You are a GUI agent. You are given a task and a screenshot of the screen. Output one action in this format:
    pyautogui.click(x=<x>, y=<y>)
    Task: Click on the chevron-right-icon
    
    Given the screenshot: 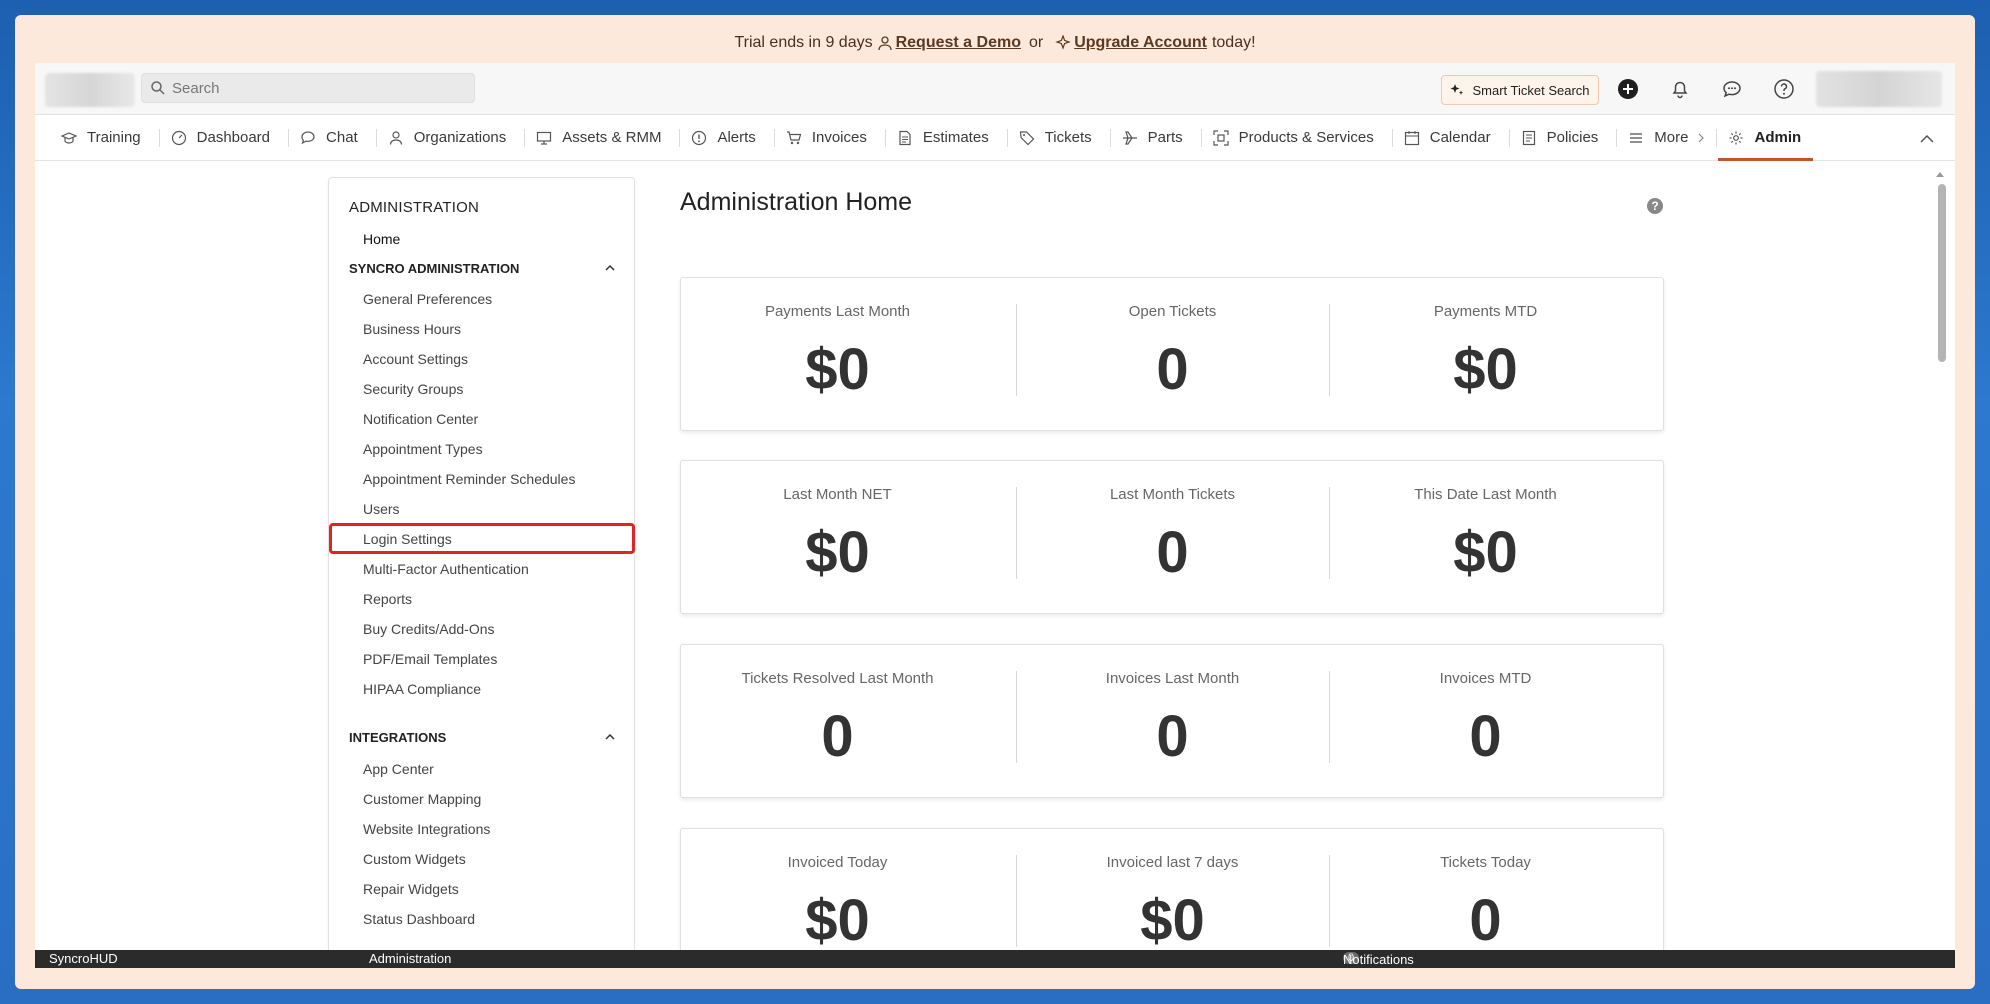 What is the action you would take?
    pyautogui.click(x=1702, y=137)
    